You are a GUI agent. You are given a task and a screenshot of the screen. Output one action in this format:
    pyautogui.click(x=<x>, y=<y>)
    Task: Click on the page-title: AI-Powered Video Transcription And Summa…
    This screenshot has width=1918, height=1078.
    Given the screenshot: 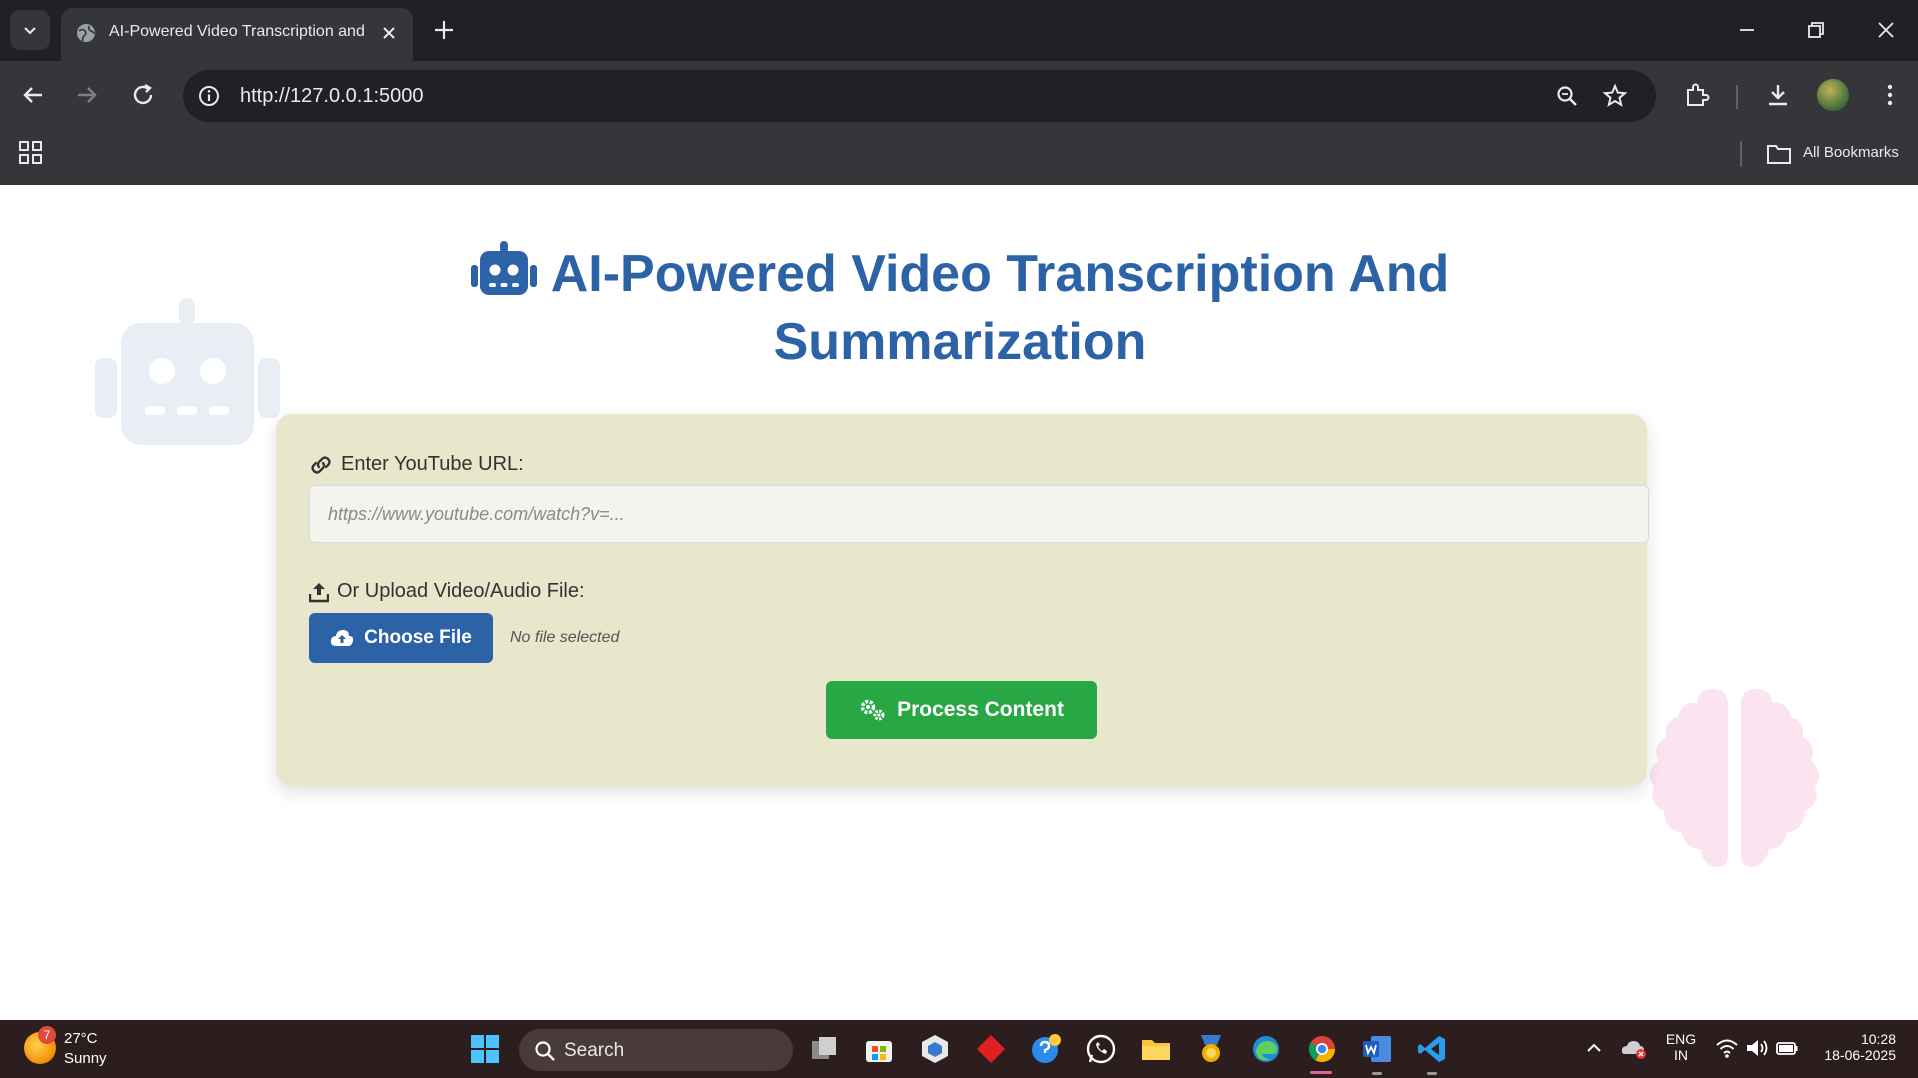 What is the action you would take?
    pyautogui.click(x=960, y=308)
    